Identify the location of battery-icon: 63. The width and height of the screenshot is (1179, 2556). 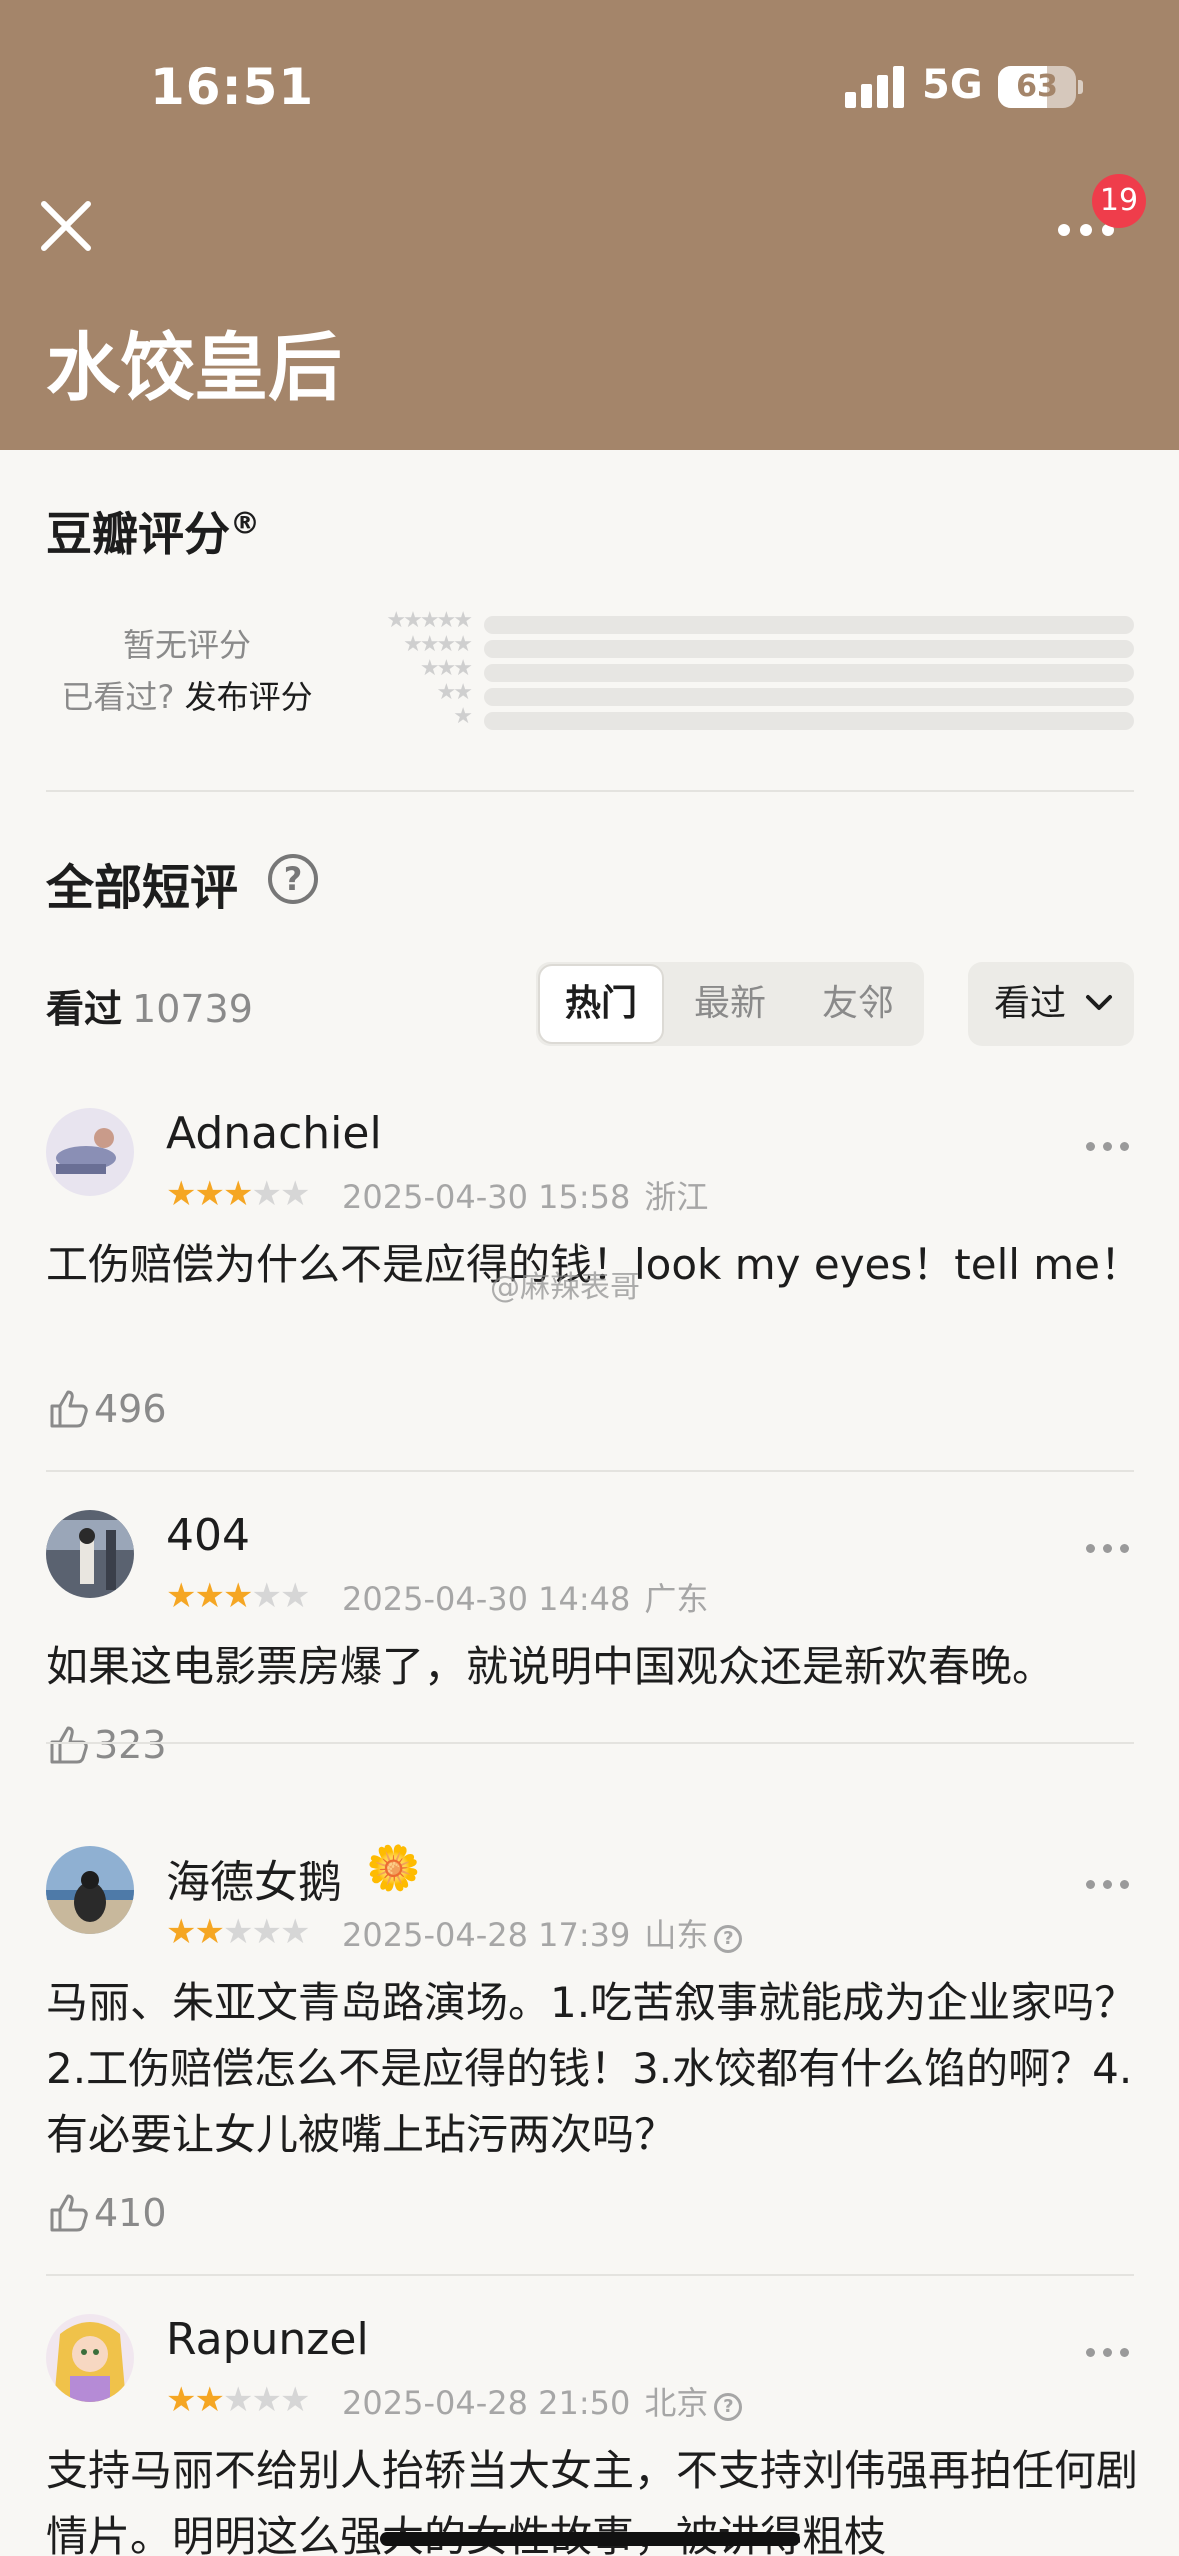
(1037, 87).